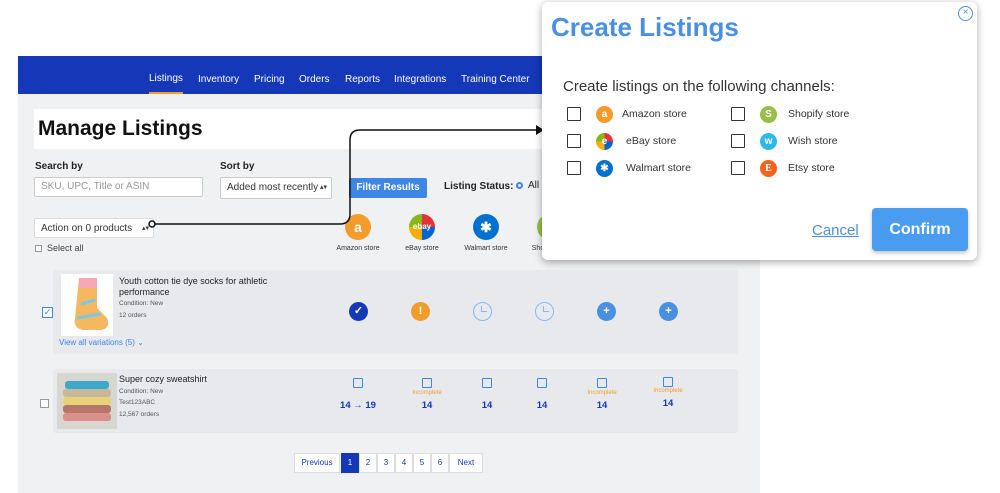 The width and height of the screenshot is (1000, 493). Describe the element at coordinates (604, 168) in the screenshot. I see `walmart-icon: ✱` at that location.